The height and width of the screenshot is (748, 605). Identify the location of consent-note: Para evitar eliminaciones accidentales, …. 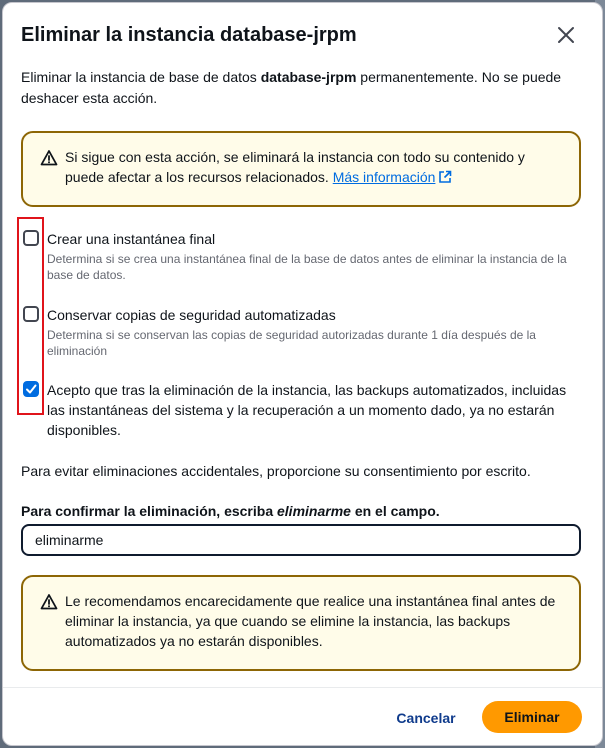
(276, 471).